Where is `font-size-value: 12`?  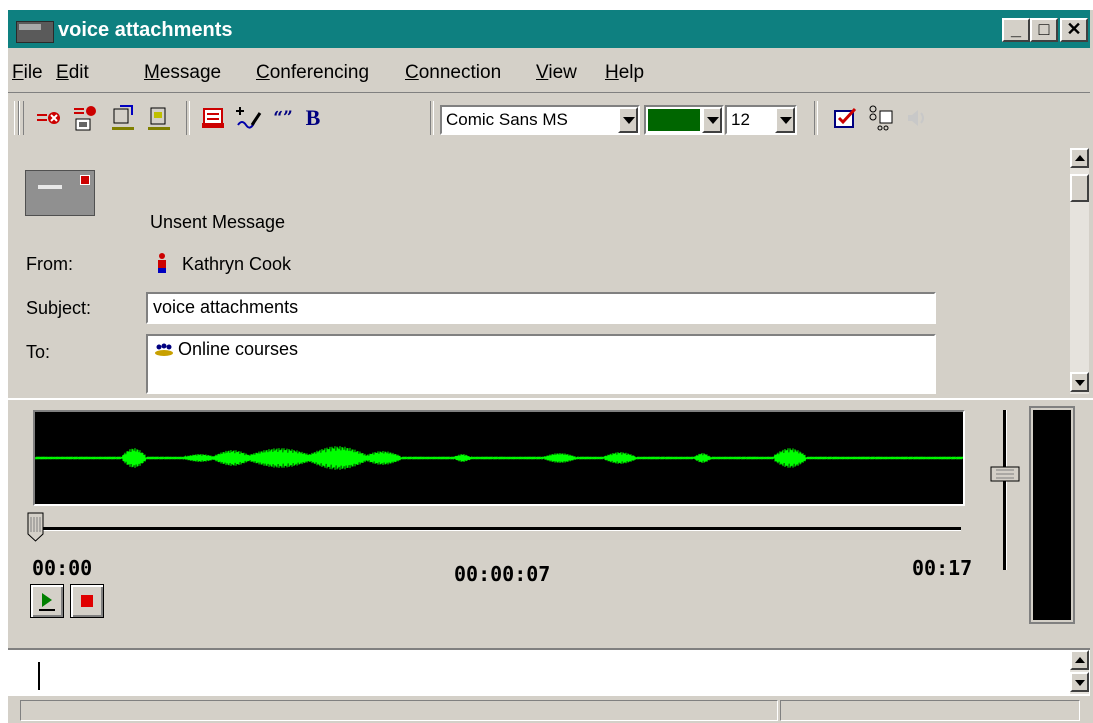 font-size-value: 12 is located at coordinates (740, 119).